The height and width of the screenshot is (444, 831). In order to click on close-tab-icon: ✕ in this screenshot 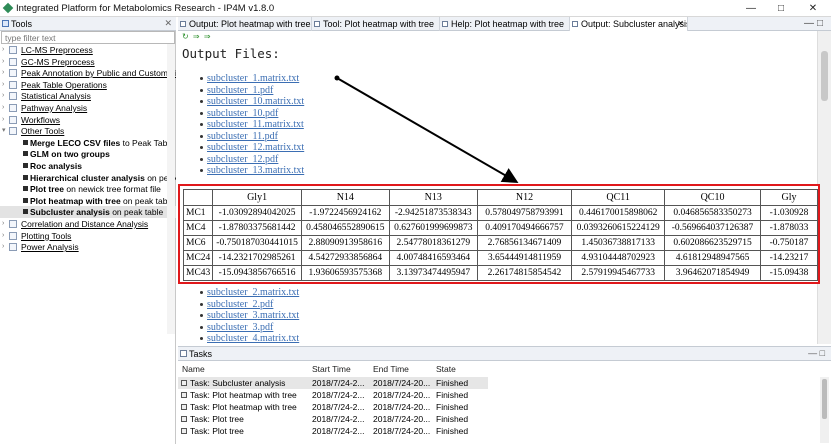, I will do `click(680, 24)`.